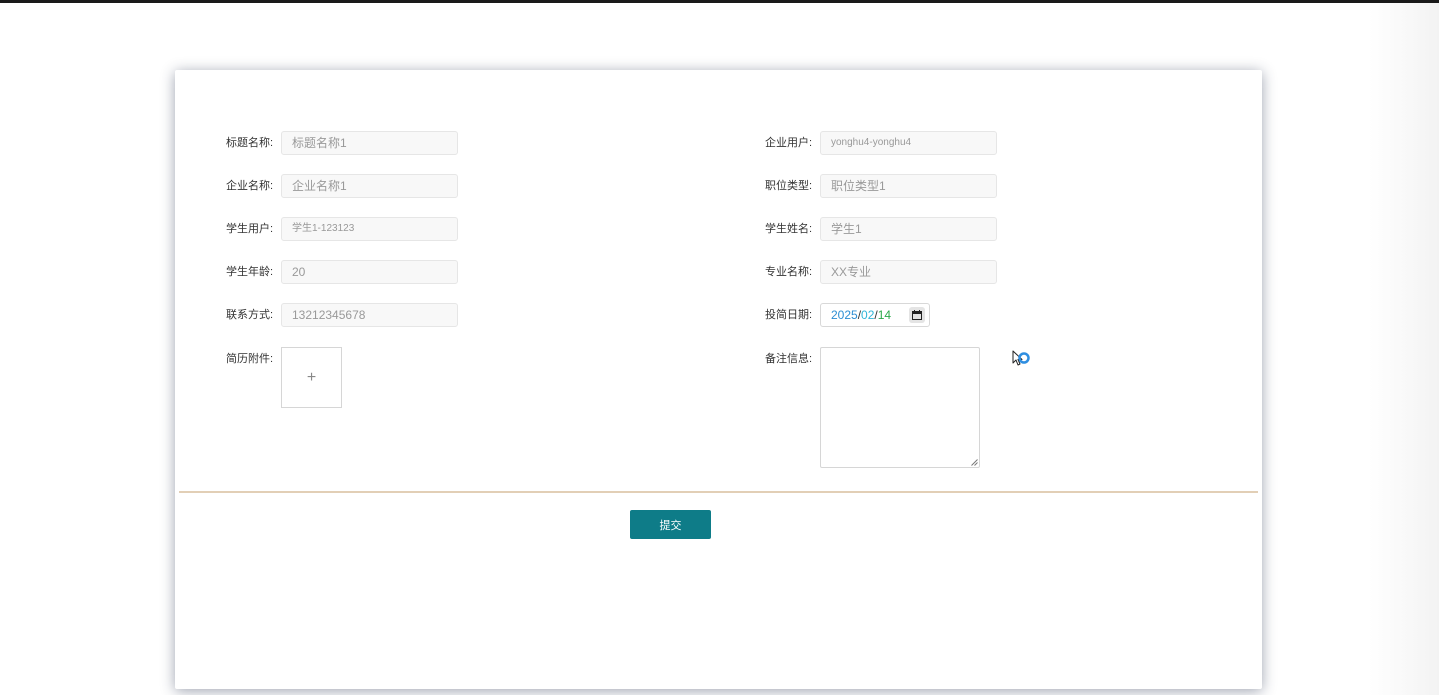 Image resolution: width=1439 pixels, height=695 pixels. I want to click on submit-date-input: 2025/02/14, so click(875, 315).